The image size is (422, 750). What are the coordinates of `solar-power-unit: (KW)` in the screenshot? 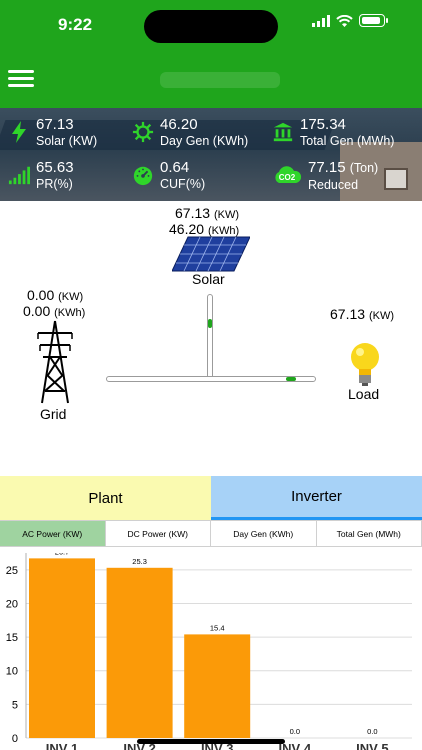 It's located at (226, 215).